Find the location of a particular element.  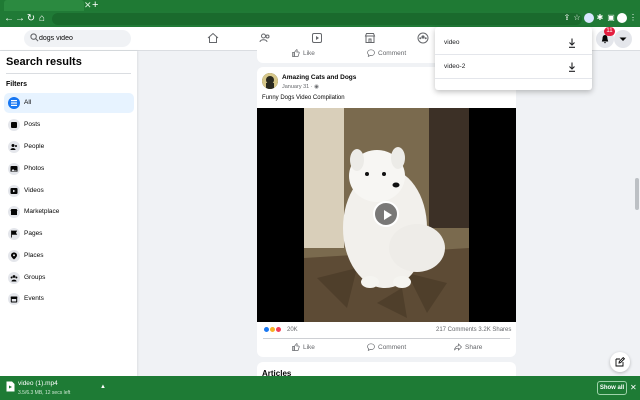

downloads-popup: video video-2 is located at coordinates (513, 58).